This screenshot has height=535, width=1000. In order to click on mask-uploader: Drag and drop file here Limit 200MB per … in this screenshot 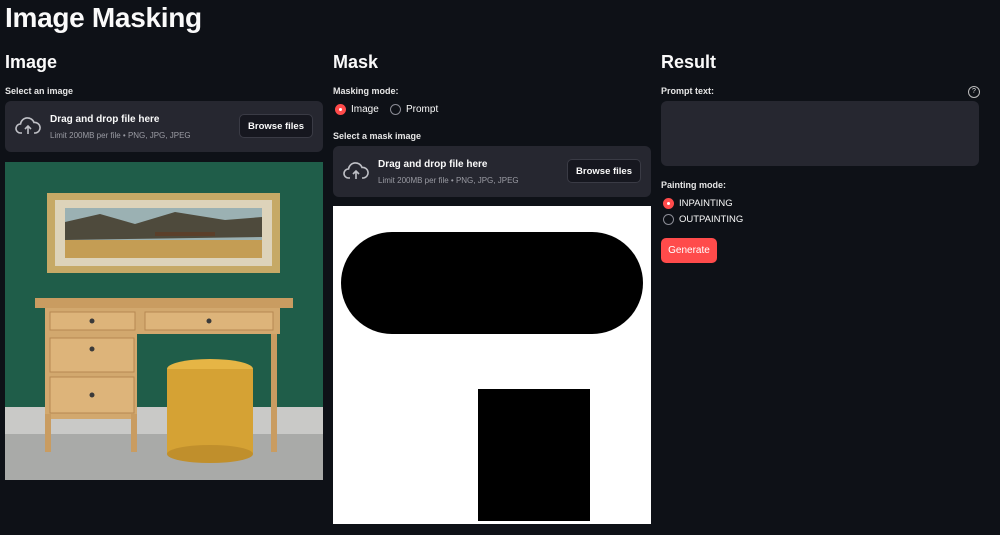, I will do `click(492, 171)`.